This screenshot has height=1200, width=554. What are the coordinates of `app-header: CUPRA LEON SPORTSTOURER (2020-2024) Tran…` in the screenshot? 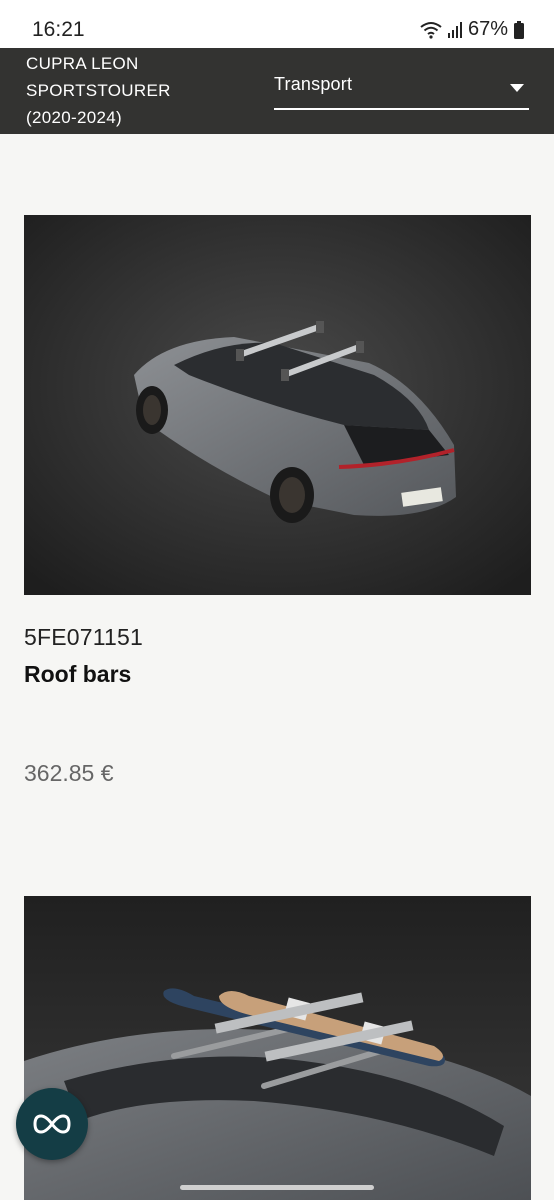 It's located at (277, 91).